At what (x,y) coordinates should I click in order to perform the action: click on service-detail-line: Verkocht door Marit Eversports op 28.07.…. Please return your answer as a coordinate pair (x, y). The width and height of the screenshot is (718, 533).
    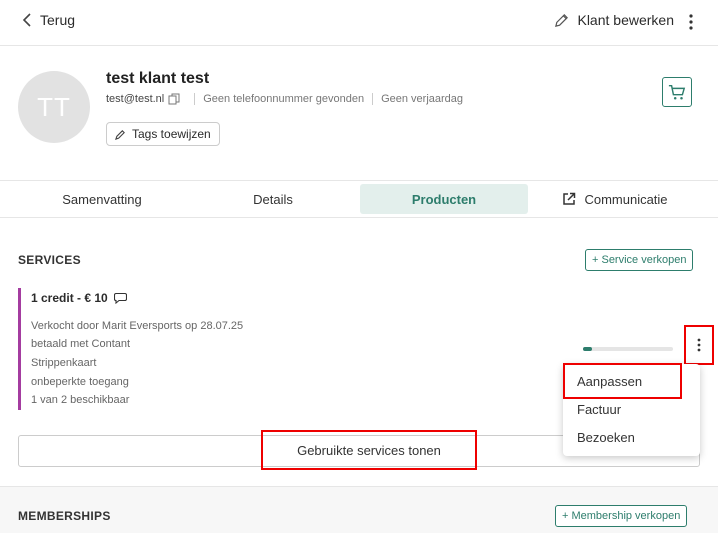
    Looking at the image, I should click on (137, 326).